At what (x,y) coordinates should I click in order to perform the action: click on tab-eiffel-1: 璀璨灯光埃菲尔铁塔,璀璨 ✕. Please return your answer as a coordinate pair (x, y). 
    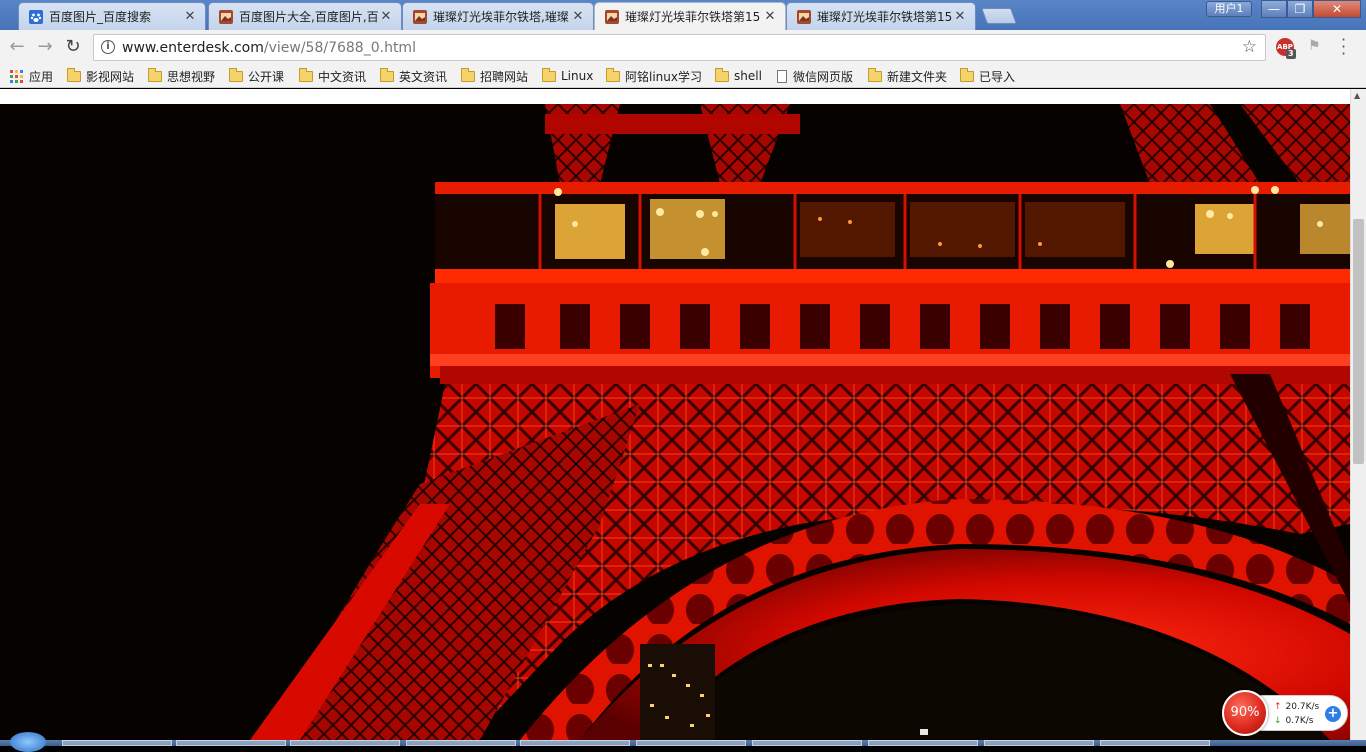
    Looking at the image, I should click on (498, 16).